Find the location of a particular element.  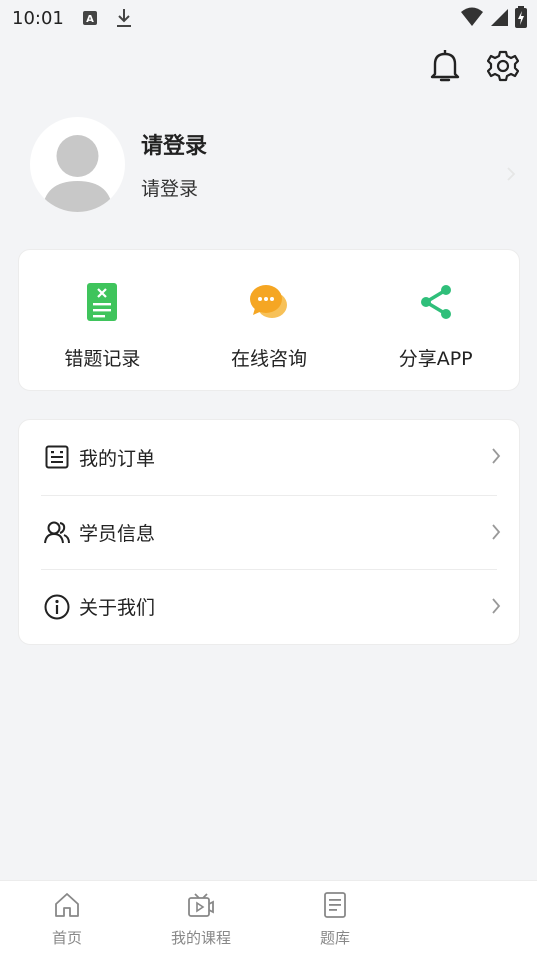

quick-action-wrong-answers: 错题记录 is located at coordinates (102, 320).